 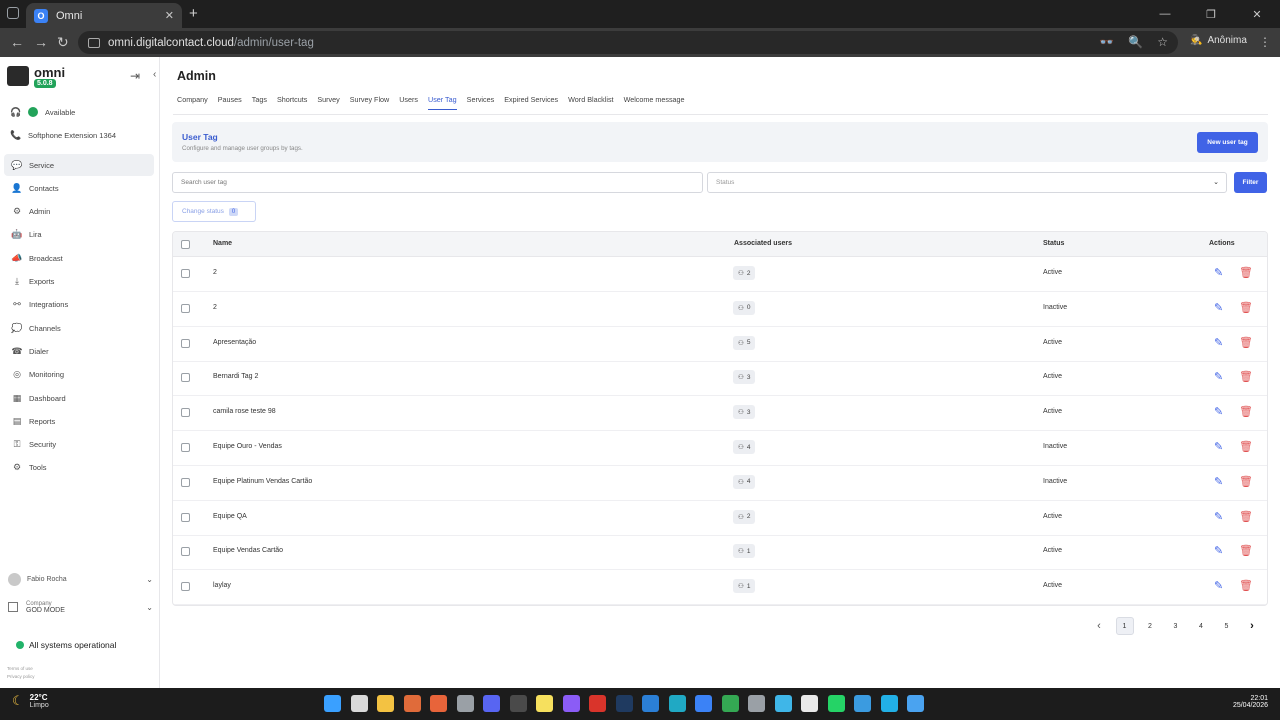 I want to click on minimize-icon: —, so click(x=1165, y=14).